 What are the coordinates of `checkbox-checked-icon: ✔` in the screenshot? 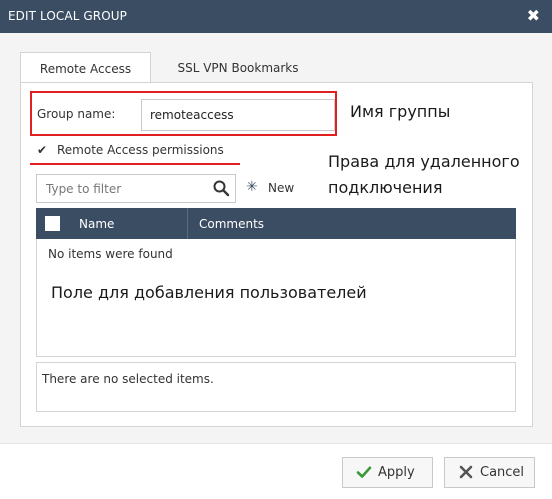 It's located at (44, 150).